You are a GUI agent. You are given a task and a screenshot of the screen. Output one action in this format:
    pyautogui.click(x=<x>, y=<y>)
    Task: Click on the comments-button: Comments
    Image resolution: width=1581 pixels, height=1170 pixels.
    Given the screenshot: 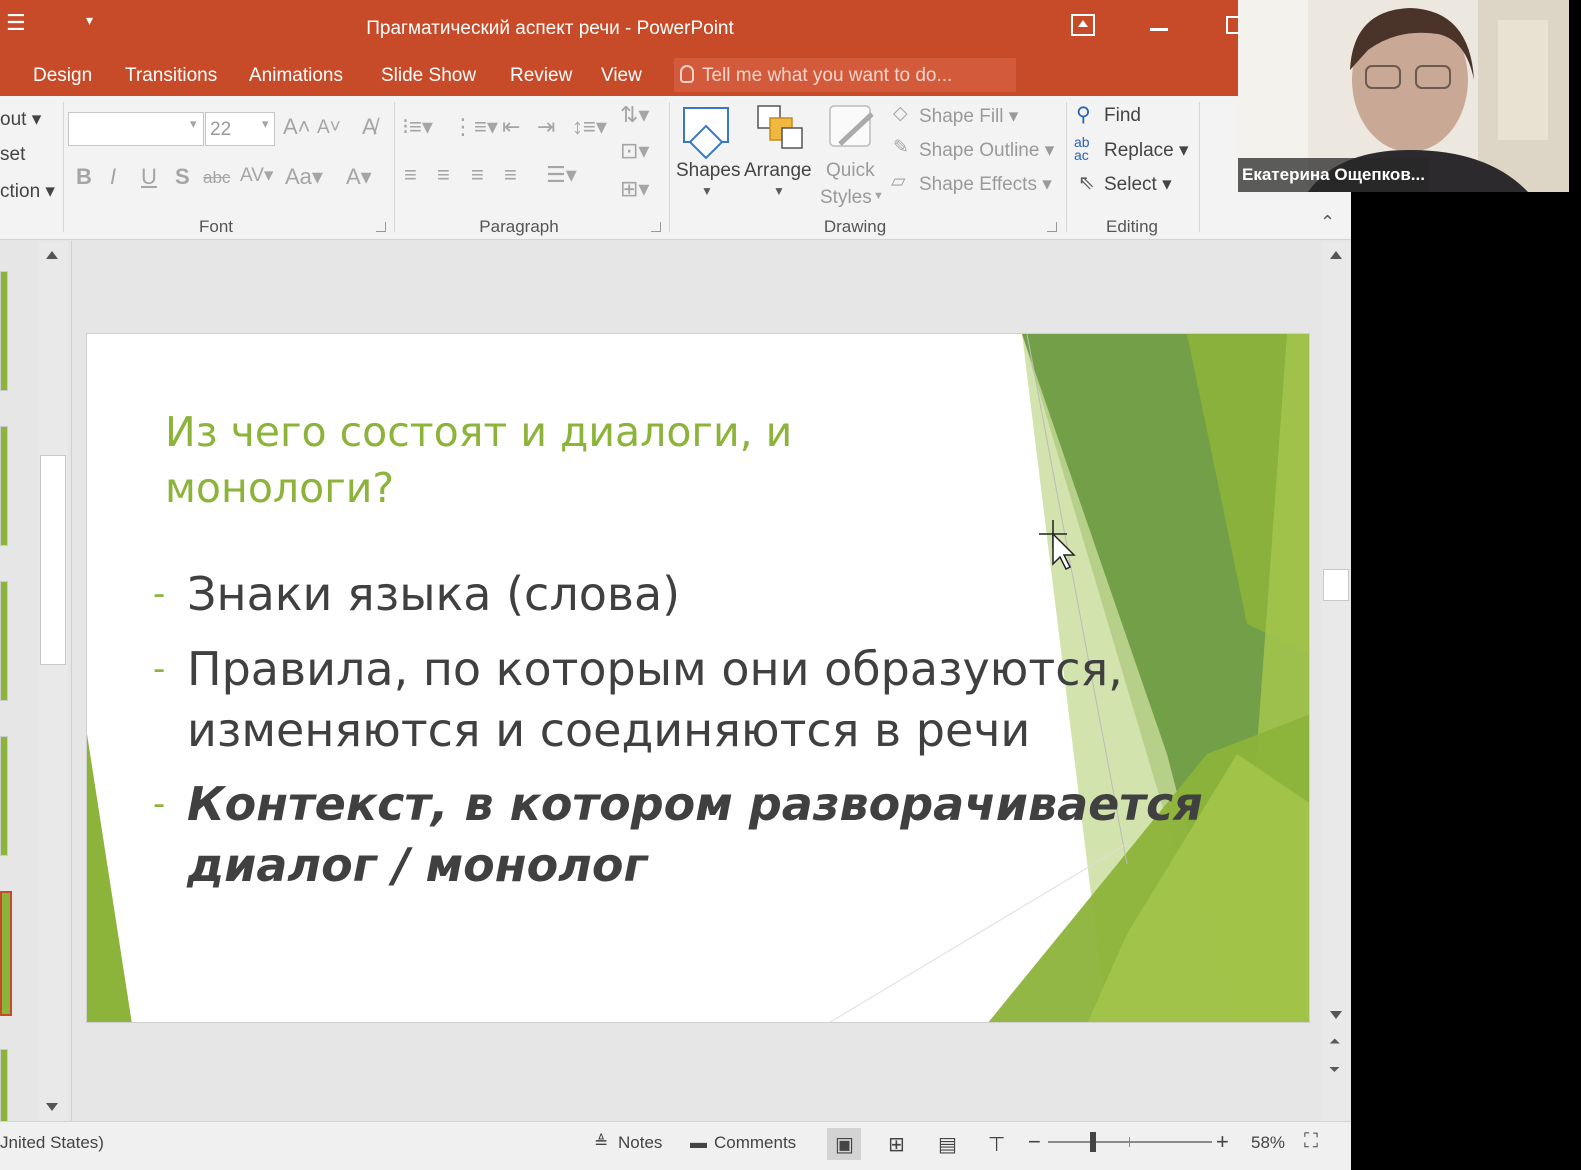 What is the action you would take?
    pyautogui.click(x=755, y=1143)
    